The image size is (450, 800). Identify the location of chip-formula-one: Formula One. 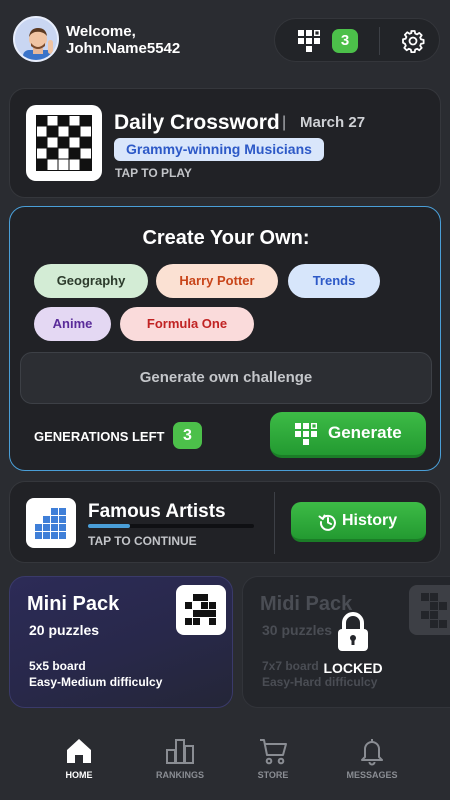
(187, 324).